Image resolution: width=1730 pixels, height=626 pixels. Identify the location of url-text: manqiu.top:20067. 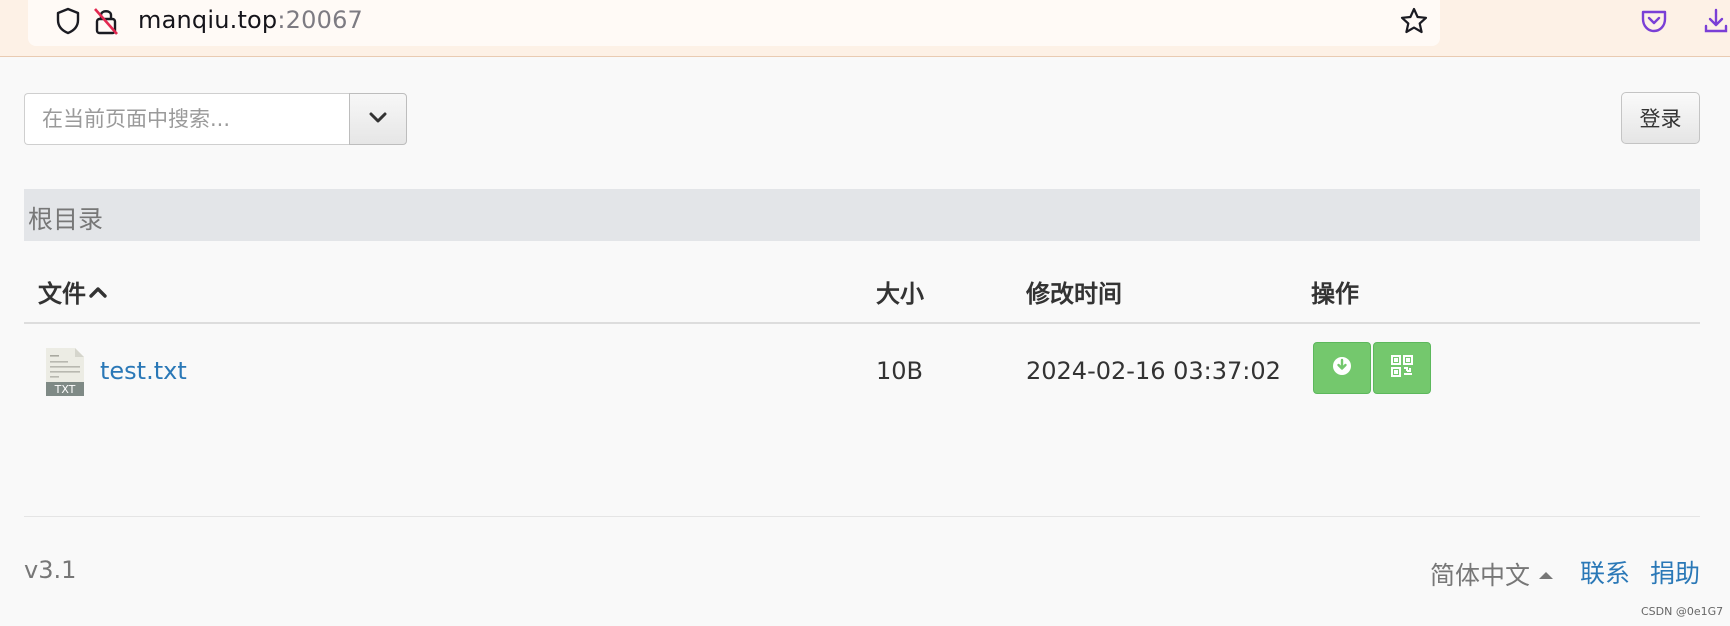
(250, 20).